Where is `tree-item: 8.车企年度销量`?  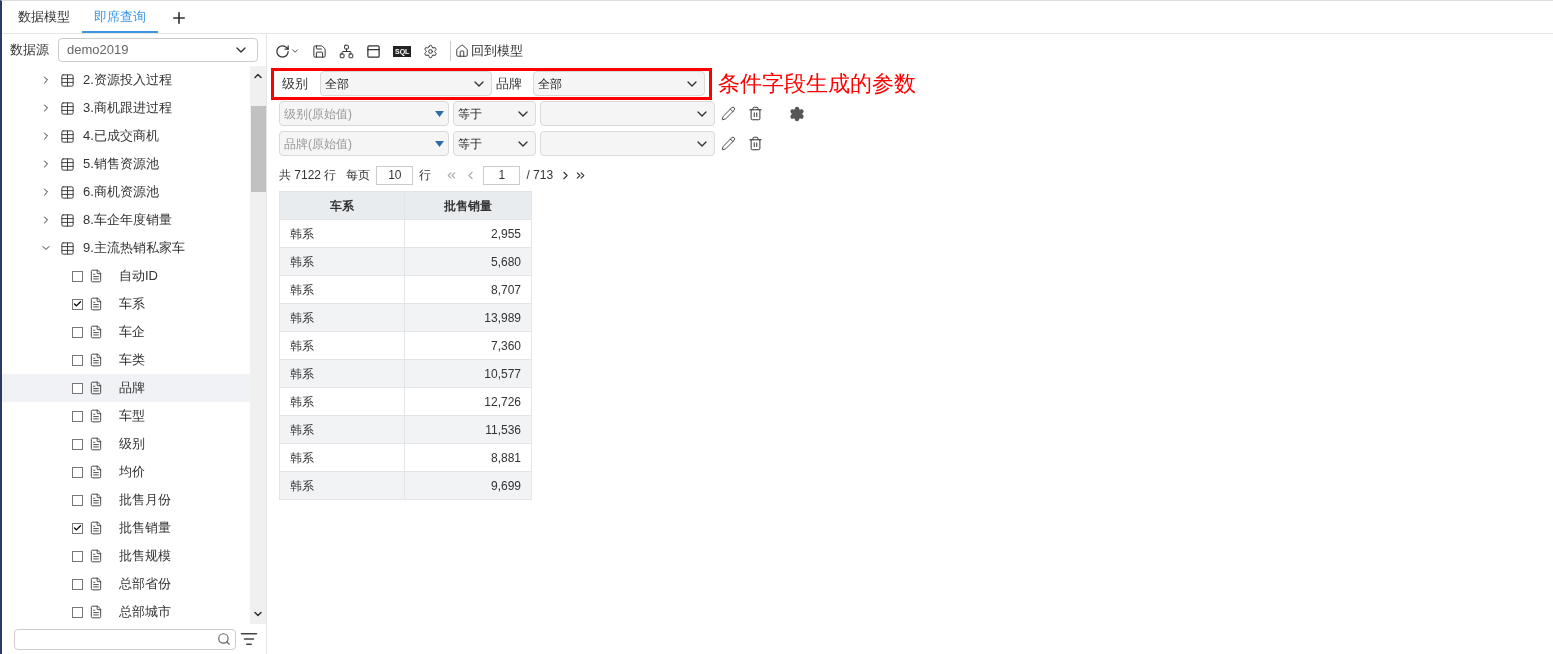 tree-item: 8.车企年度销量 is located at coordinates (126, 220).